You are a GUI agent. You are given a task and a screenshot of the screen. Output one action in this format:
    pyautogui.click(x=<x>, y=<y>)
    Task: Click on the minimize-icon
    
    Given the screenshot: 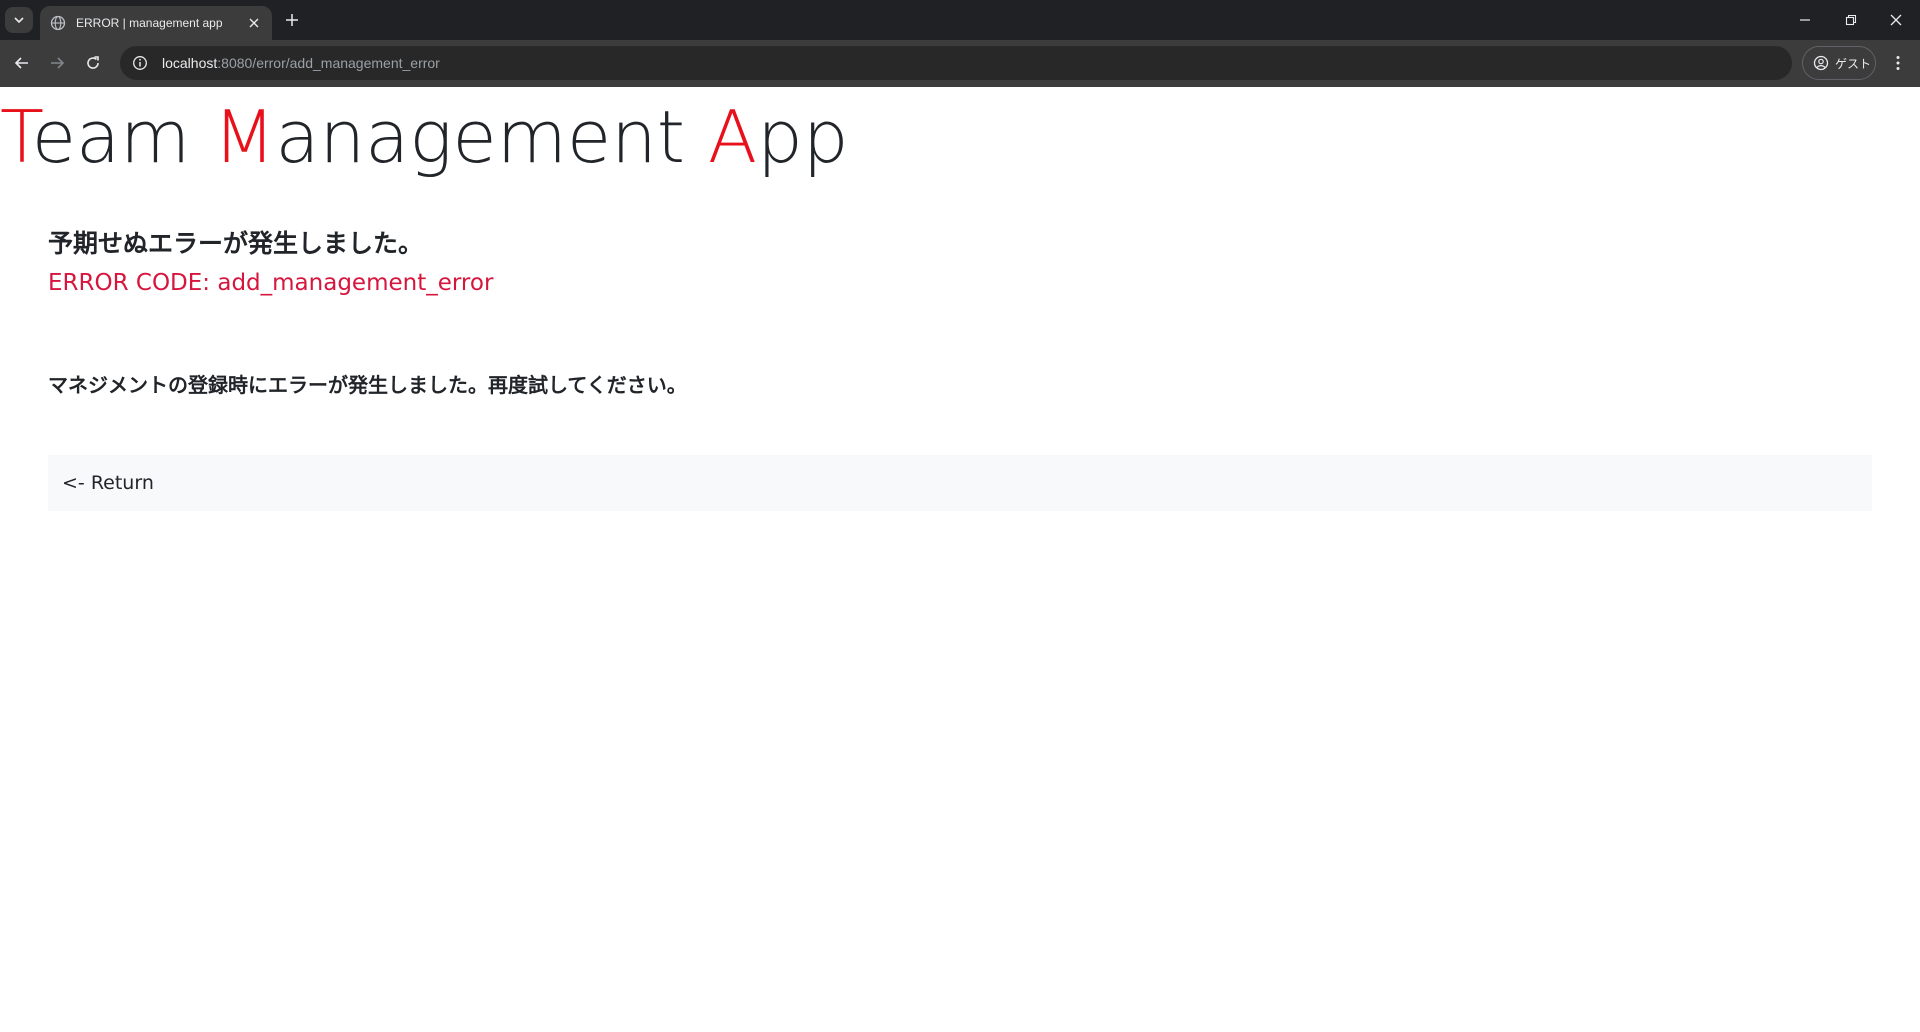 What is the action you would take?
    pyautogui.click(x=1805, y=20)
    